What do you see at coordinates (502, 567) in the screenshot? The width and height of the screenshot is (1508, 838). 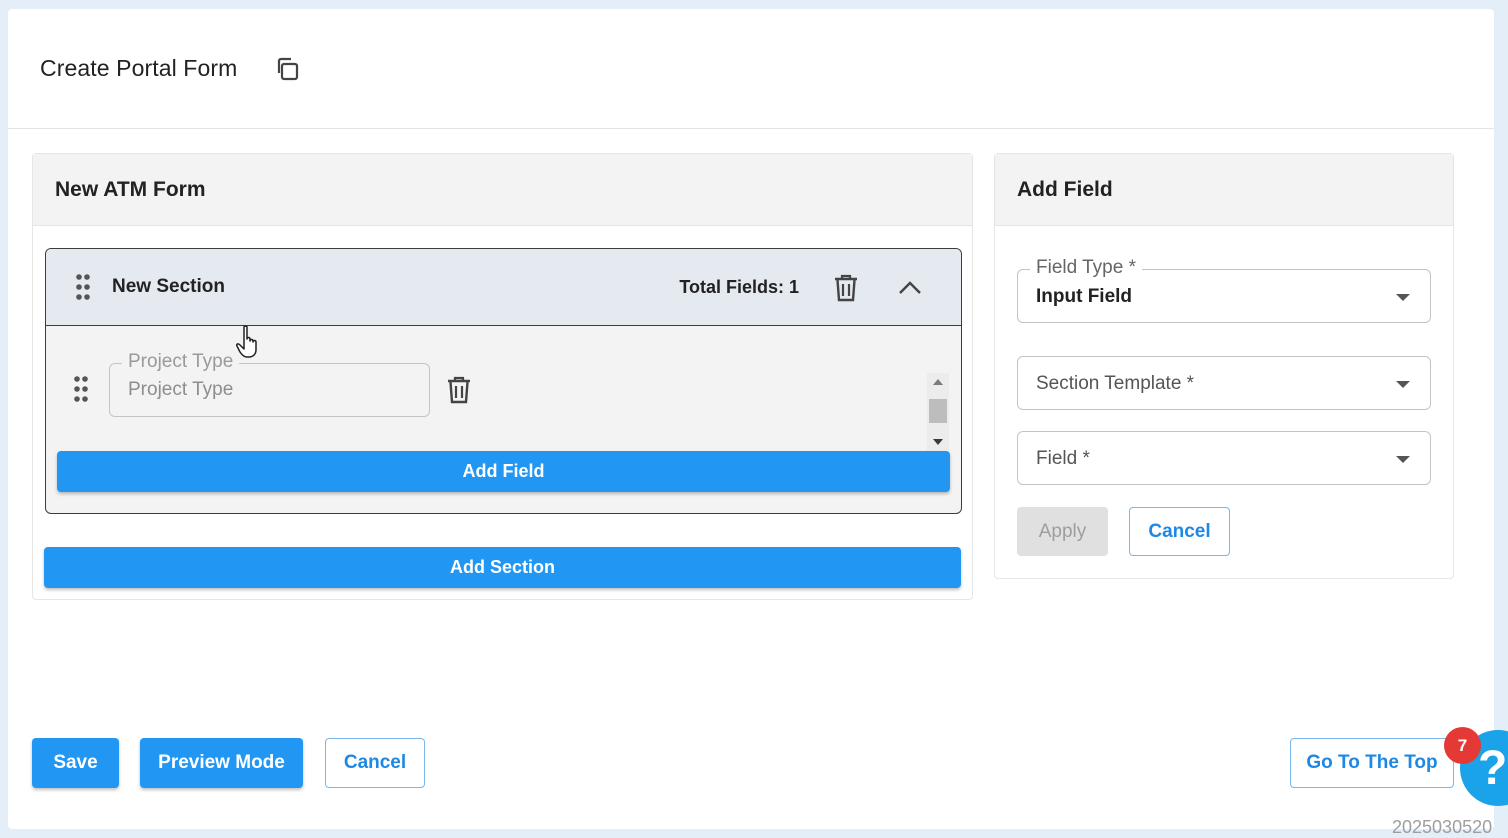 I see `add-section-button: Add Section` at bounding box center [502, 567].